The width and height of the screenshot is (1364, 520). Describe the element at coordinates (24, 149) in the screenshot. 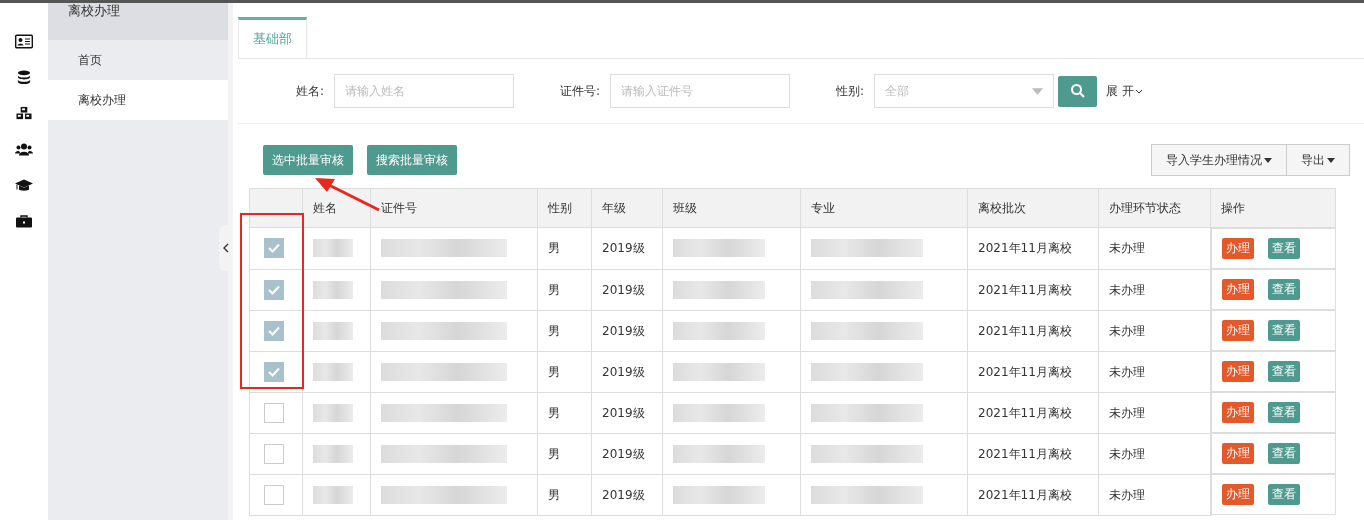

I see `users-icon` at that location.